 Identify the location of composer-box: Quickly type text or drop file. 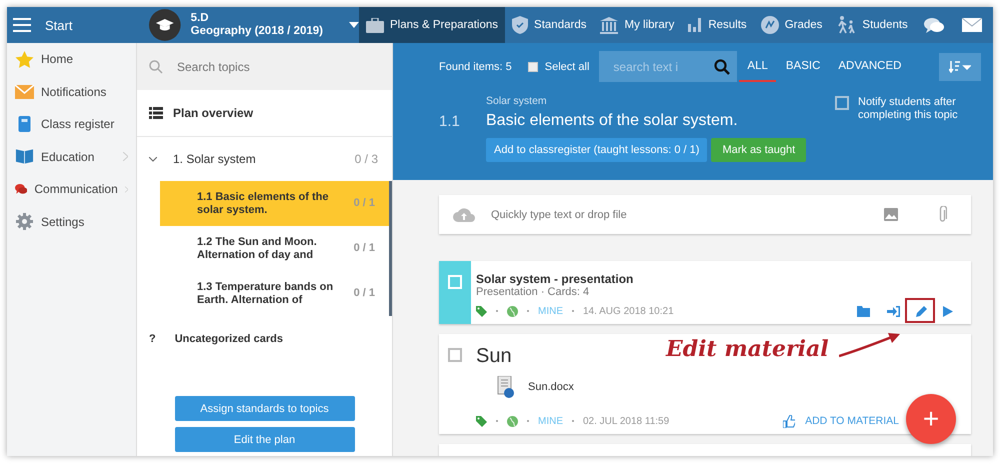
(705, 214).